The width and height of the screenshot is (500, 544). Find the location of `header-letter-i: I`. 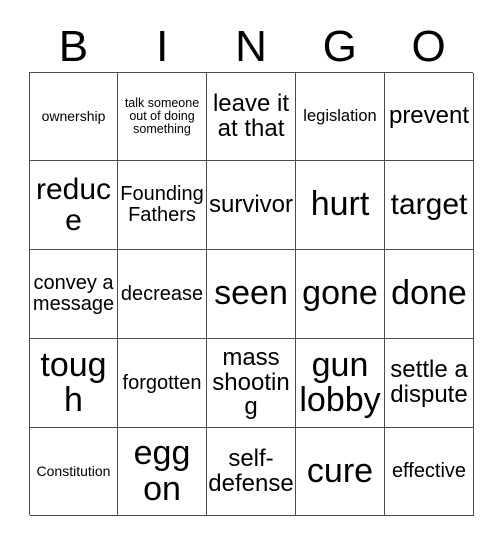

header-letter-i: I is located at coordinates (162, 46).